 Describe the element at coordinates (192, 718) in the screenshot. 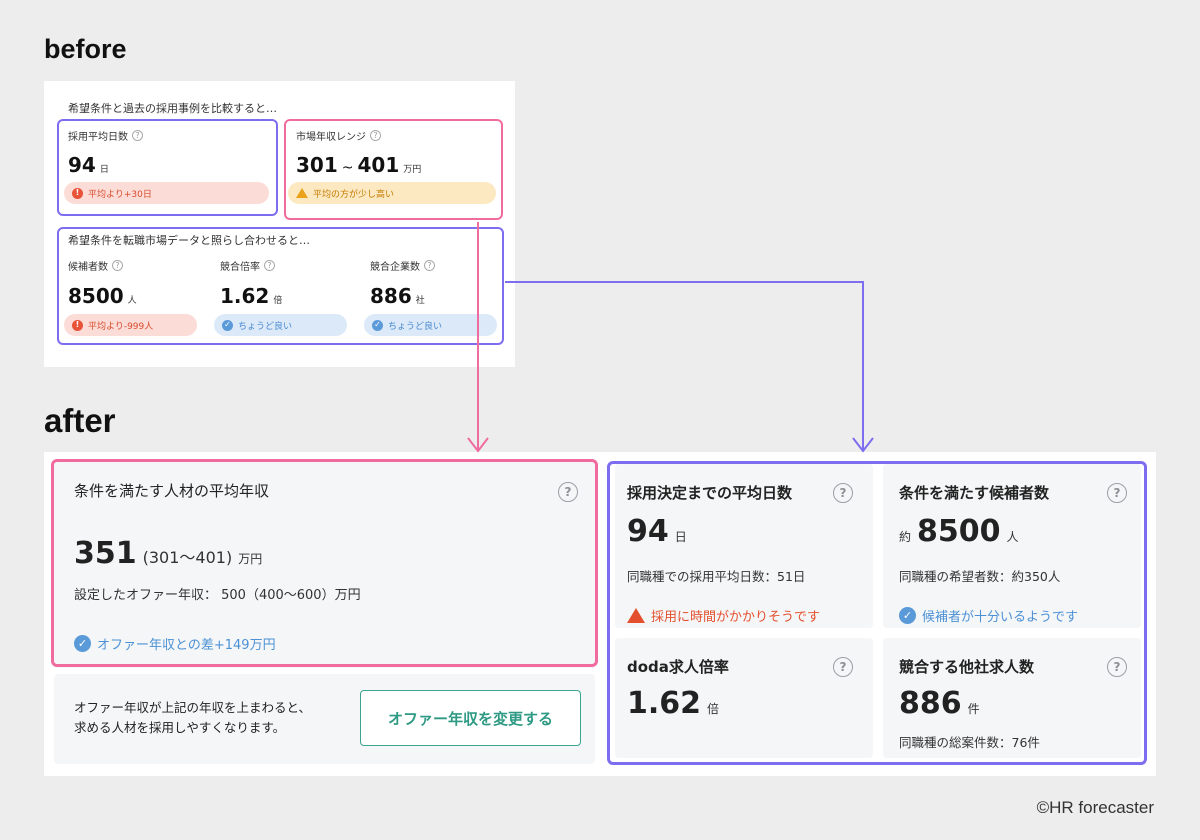

I see `offer-cta-text: オファー年収が上記の年収を上まわると、 求める人材を採用しやすくなります。` at that location.